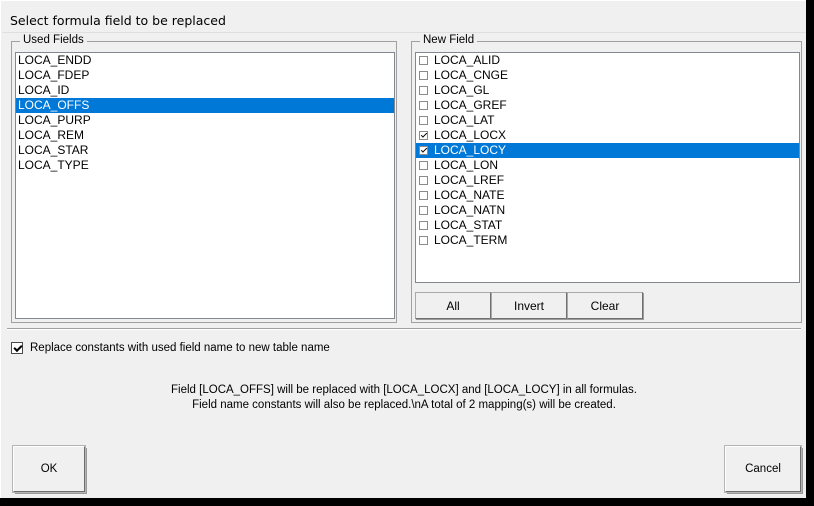  What do you see at coordinates (53, 40) in the screenshot?
I see `used-fields-group-label: Used Fields` at bounding box center [53, 40].